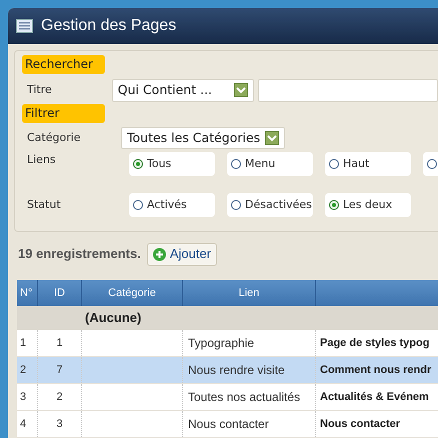  What do you see at coordinates (172, 205) in the screenshot?
I see `radio-option: Activés` at bounding box center [172, 205].